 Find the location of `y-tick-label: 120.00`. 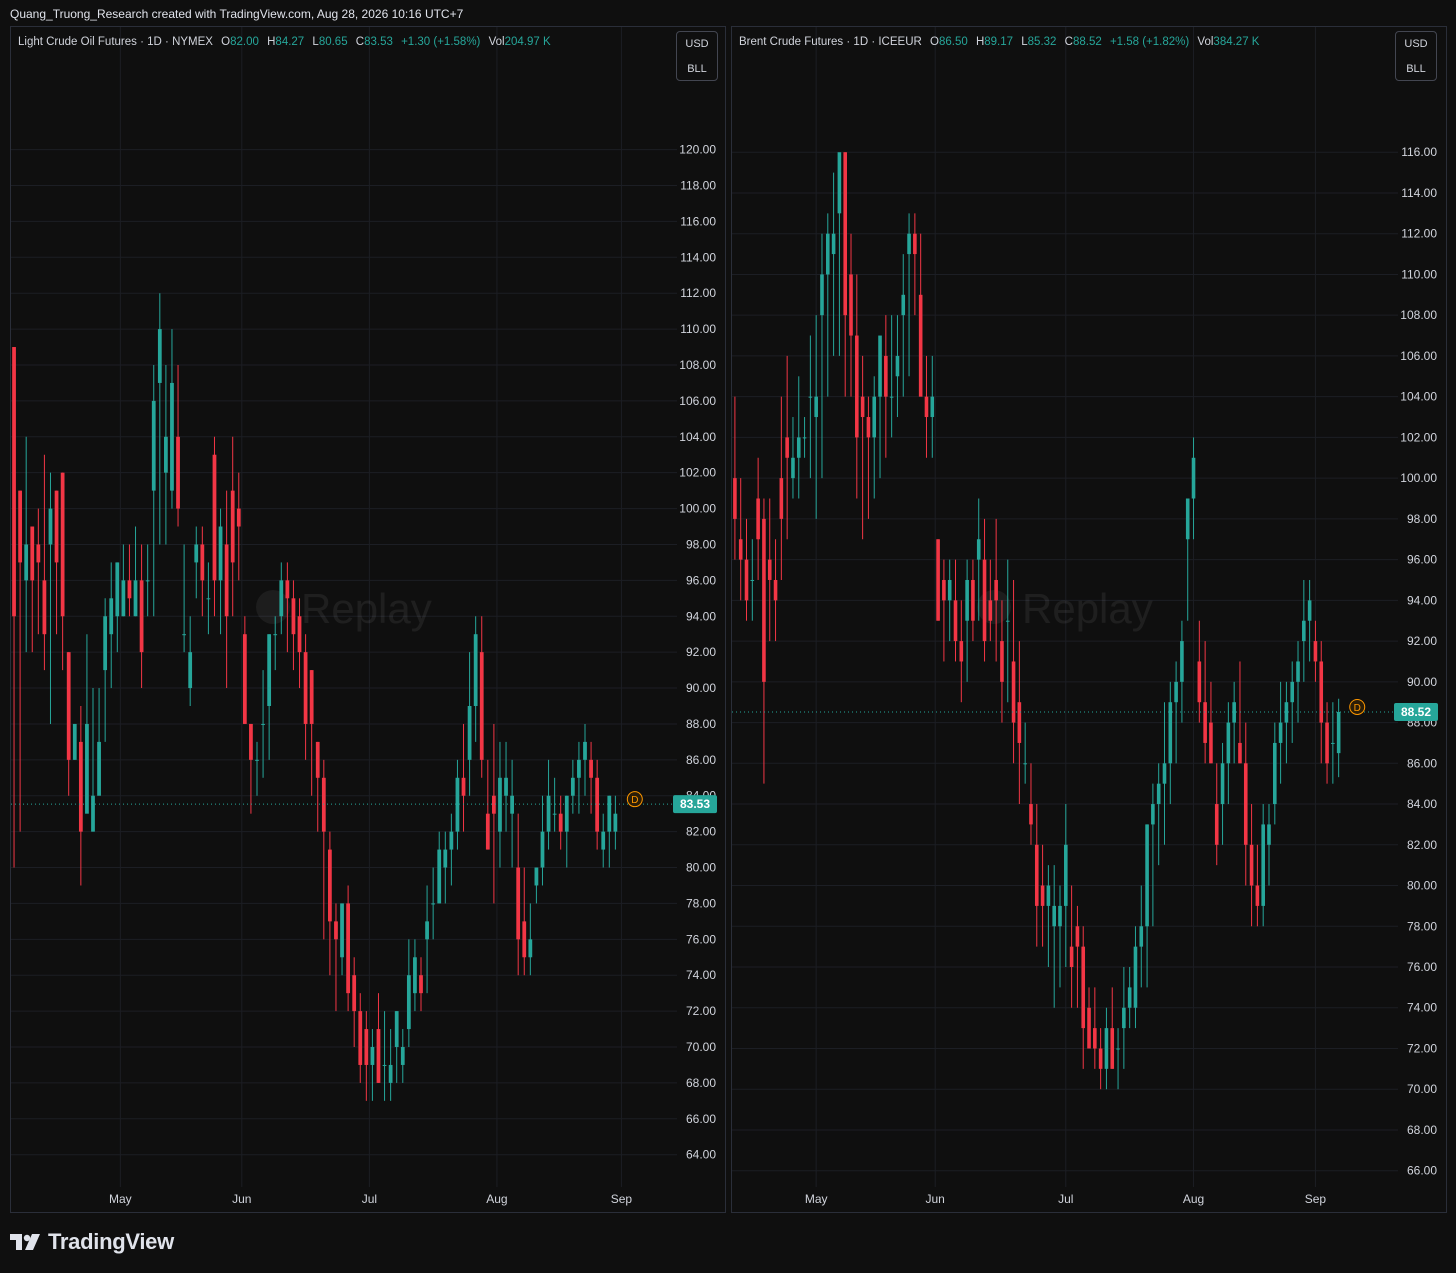

y-tick-label: 120.00 is located at coordinates (697, 150).